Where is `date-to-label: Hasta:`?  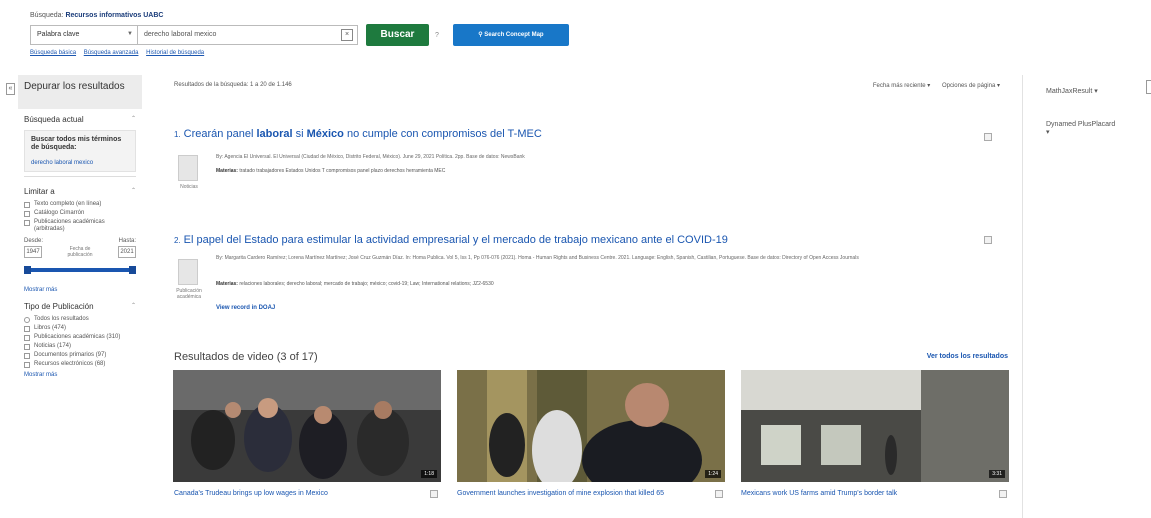 date-to-label: Hasta: is located at coordinates (127, 241).